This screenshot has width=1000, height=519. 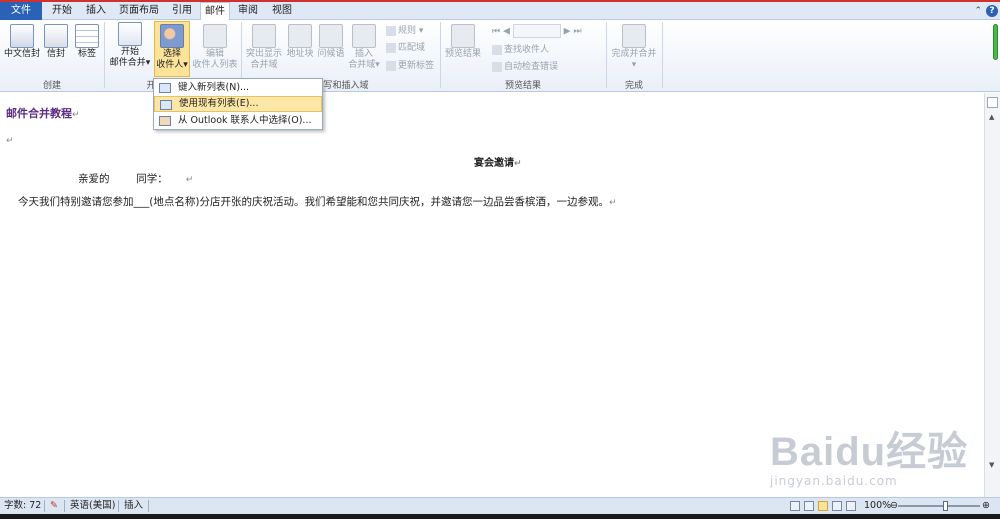 What do you see at coordinates (248, 11) in the screenshot?
I see `tab-review: 审阅` at bounding box center [248, 11].